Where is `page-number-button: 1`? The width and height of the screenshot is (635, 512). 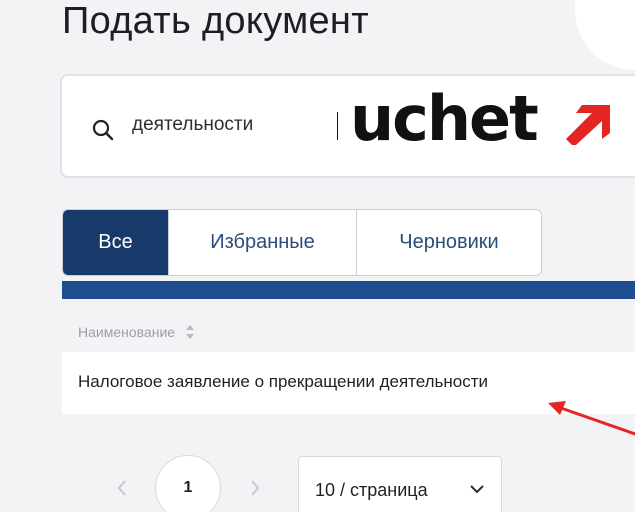
page-number-button: 1 is located at coordinates (188, 483).